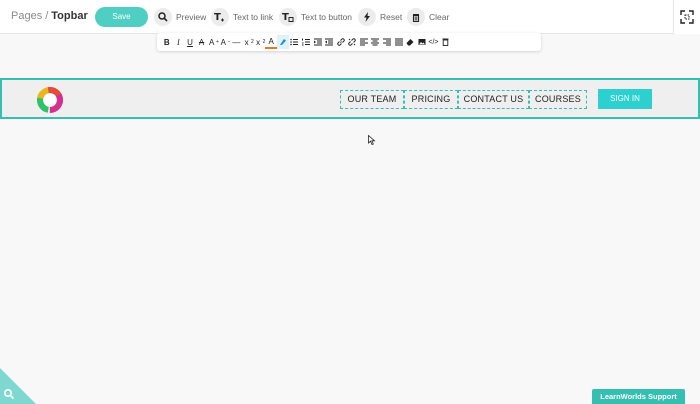 This screenshot has width=700, height=404. What do you see at coordinates (434, 42) in the screenshot?
I see `code-icon: </>` at bounding box center [434, 42].